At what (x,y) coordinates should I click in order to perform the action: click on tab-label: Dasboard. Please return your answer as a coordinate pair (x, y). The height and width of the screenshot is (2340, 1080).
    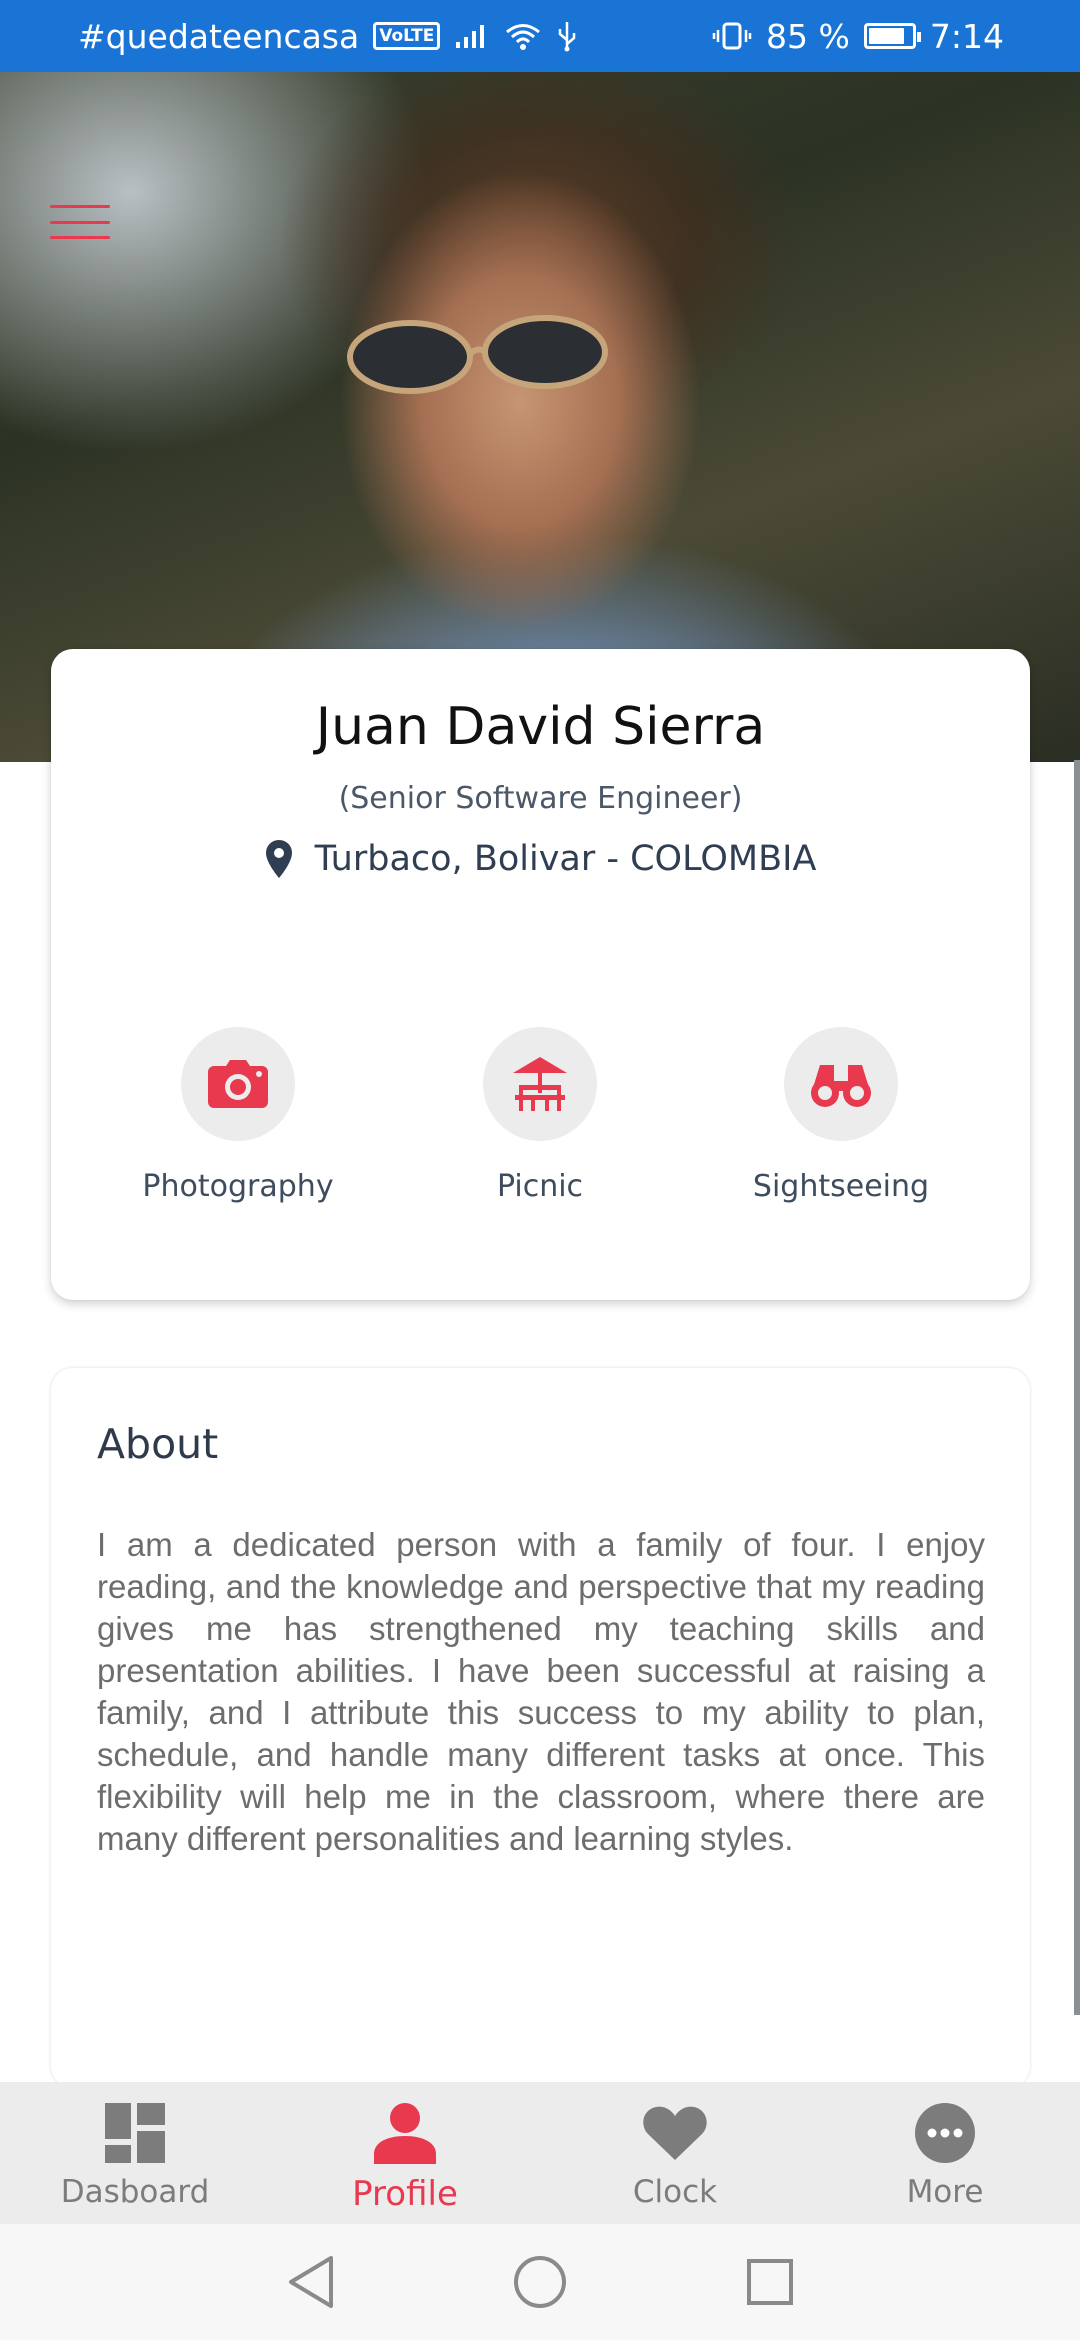
    Looking at the image, I should click on (135, 2192).